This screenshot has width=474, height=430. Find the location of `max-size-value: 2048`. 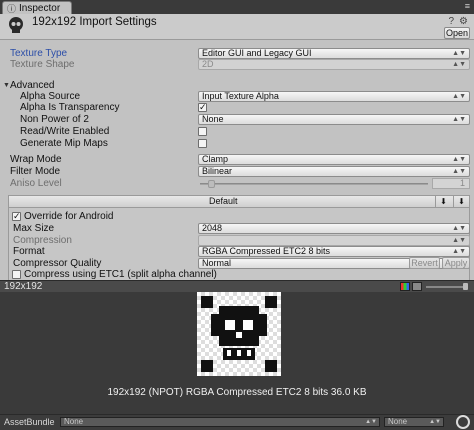

max-size-value: 2048 is located at coordinates (212, 228).